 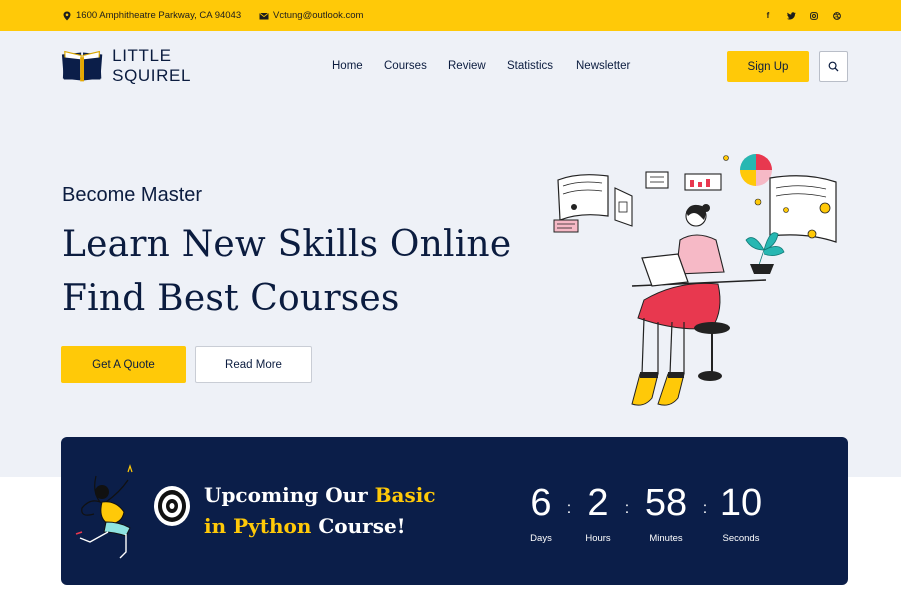 I want to click on logo-text: LITTLE SQUIREL, so click(x=152, y=65).